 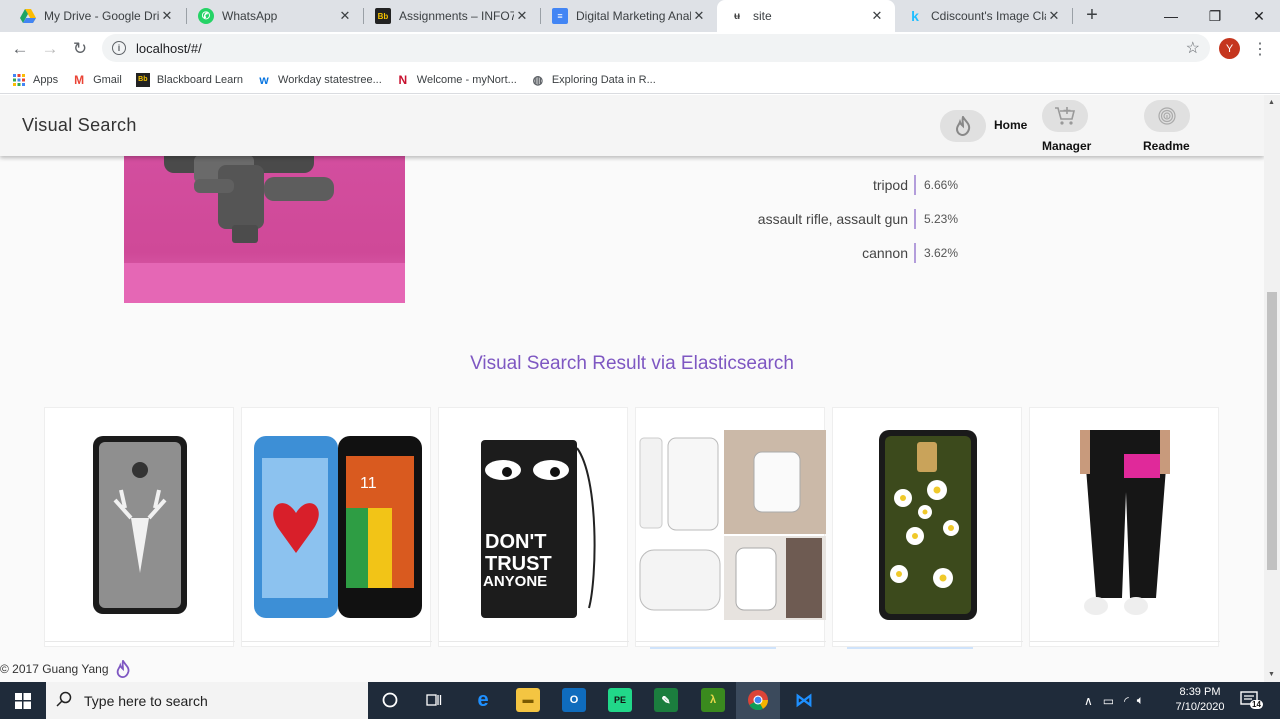 What do you see at coordinates (666, 700) in the screenshot?
I see `excel-icon: ✎` at bounding box center [666, 700].